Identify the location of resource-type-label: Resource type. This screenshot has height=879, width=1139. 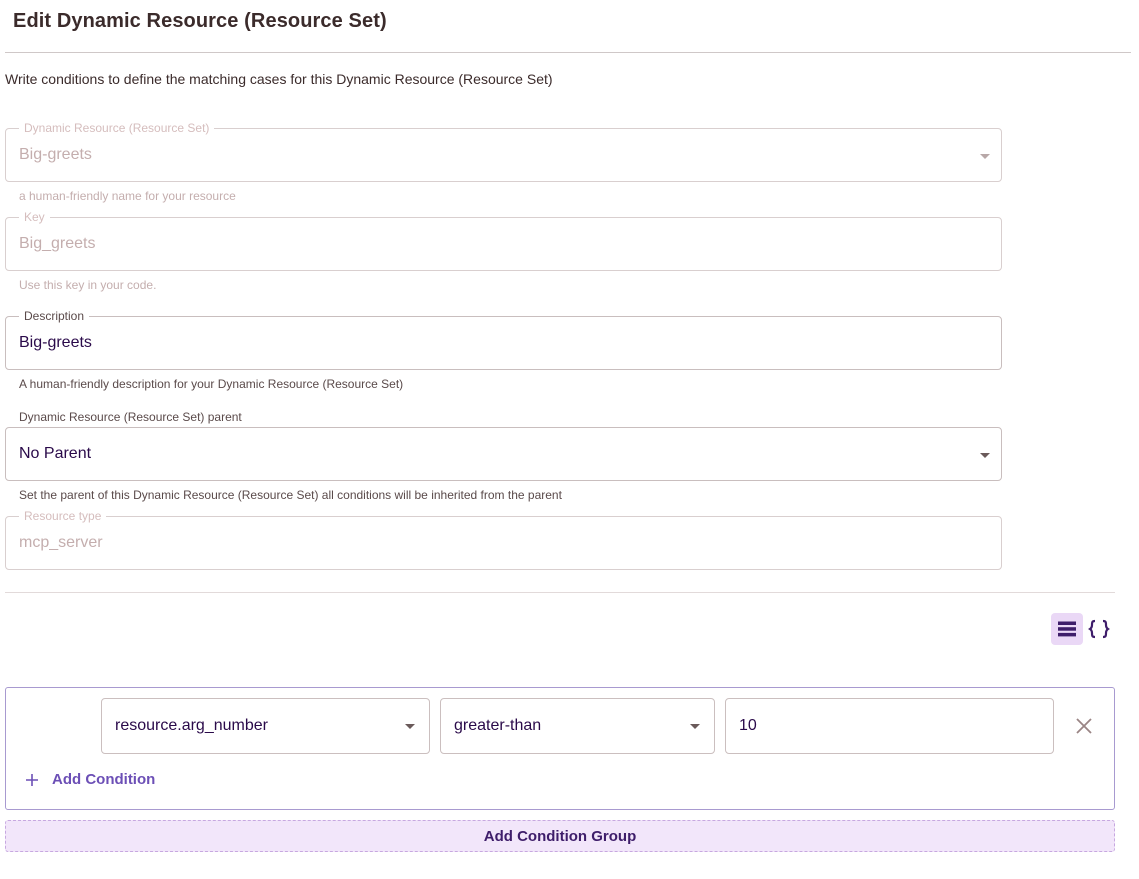
(63, 516).